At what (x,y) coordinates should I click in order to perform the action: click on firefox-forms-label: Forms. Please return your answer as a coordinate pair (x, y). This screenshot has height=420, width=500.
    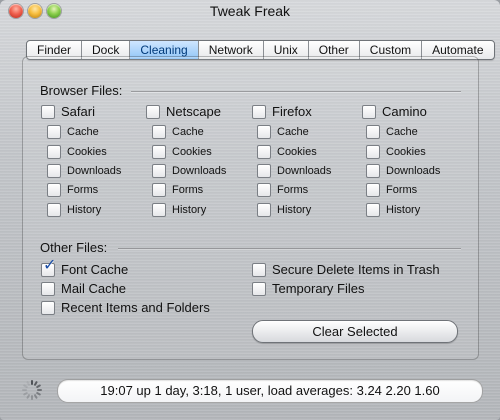
    Looking at the image, I should click on (293, 190).